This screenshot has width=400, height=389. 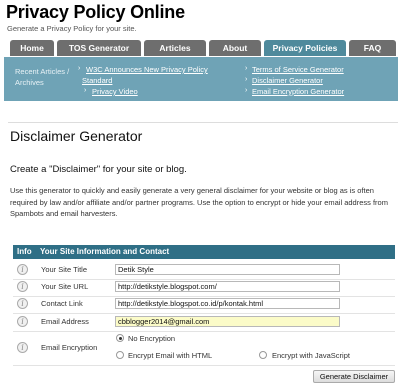 What do you see at coordinates (105, 251) in the screenshot?
I see `header-title: Your Site Information and Contact` at bounding box center [105, 251].